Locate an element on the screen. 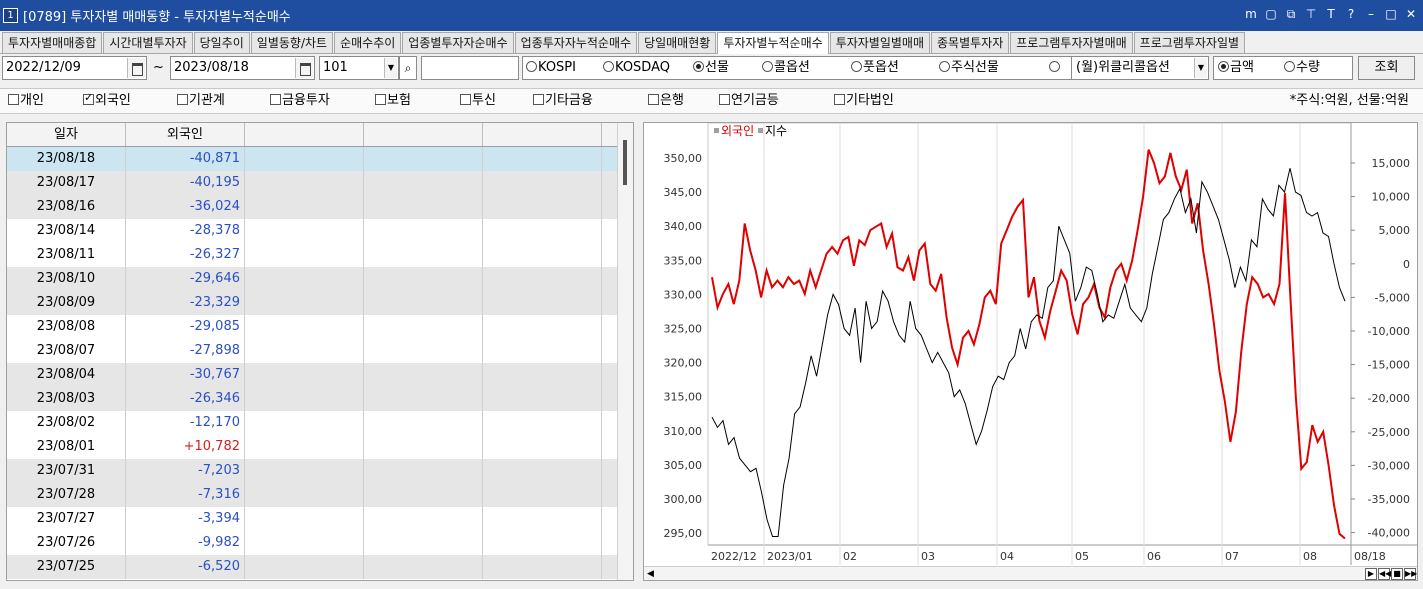  stop-icon: ■ is located at coordinates (1397, 574).